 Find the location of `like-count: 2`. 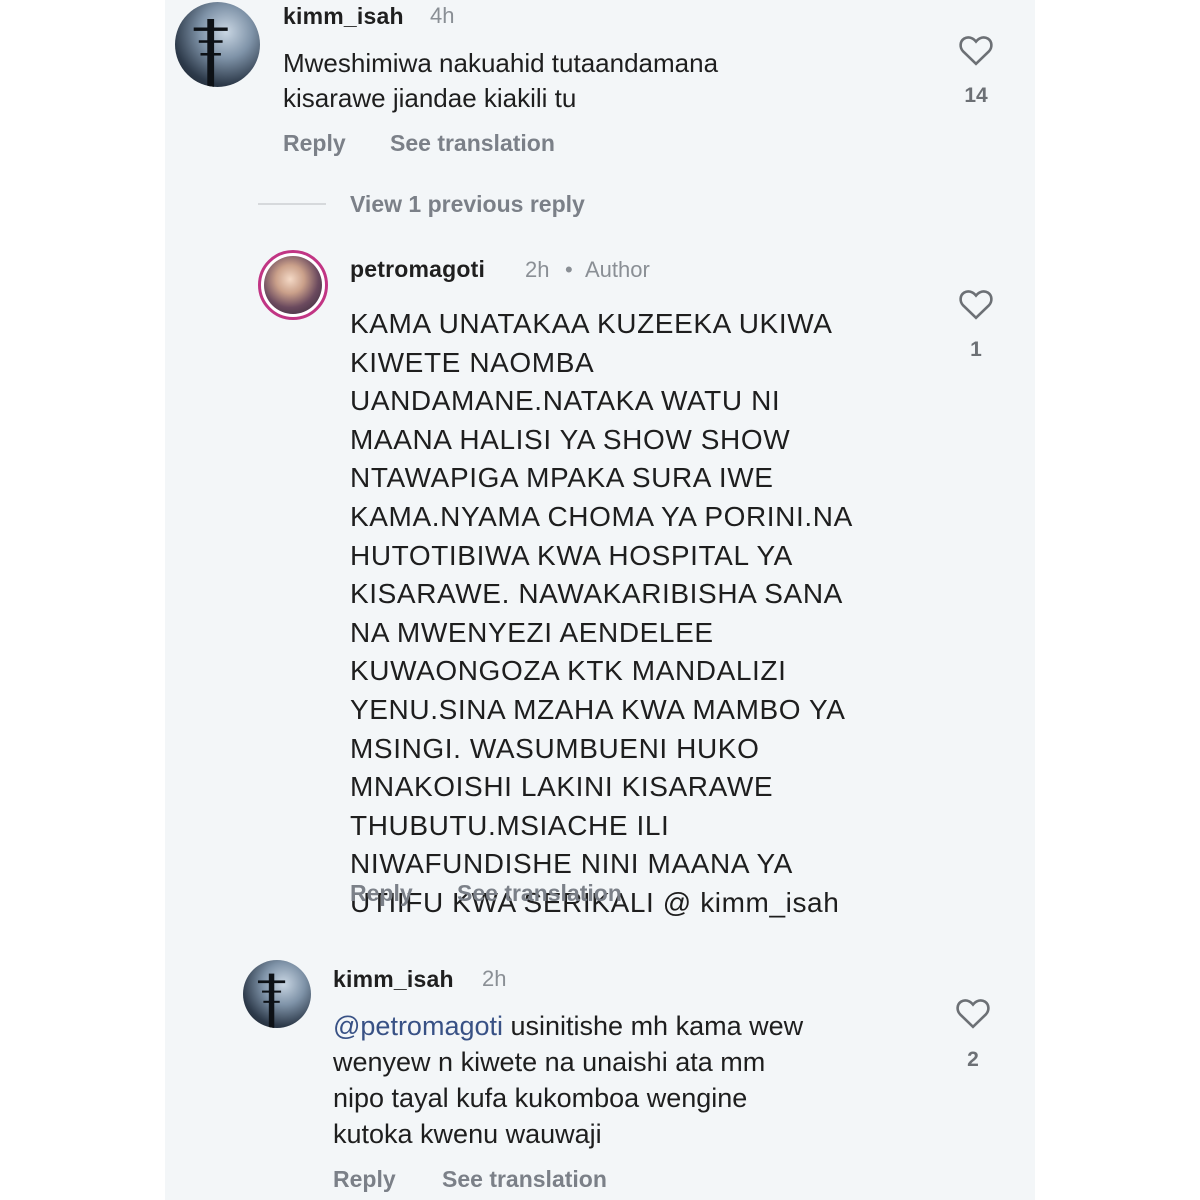

like-count: 2 is located at coordinates (973, 1059).